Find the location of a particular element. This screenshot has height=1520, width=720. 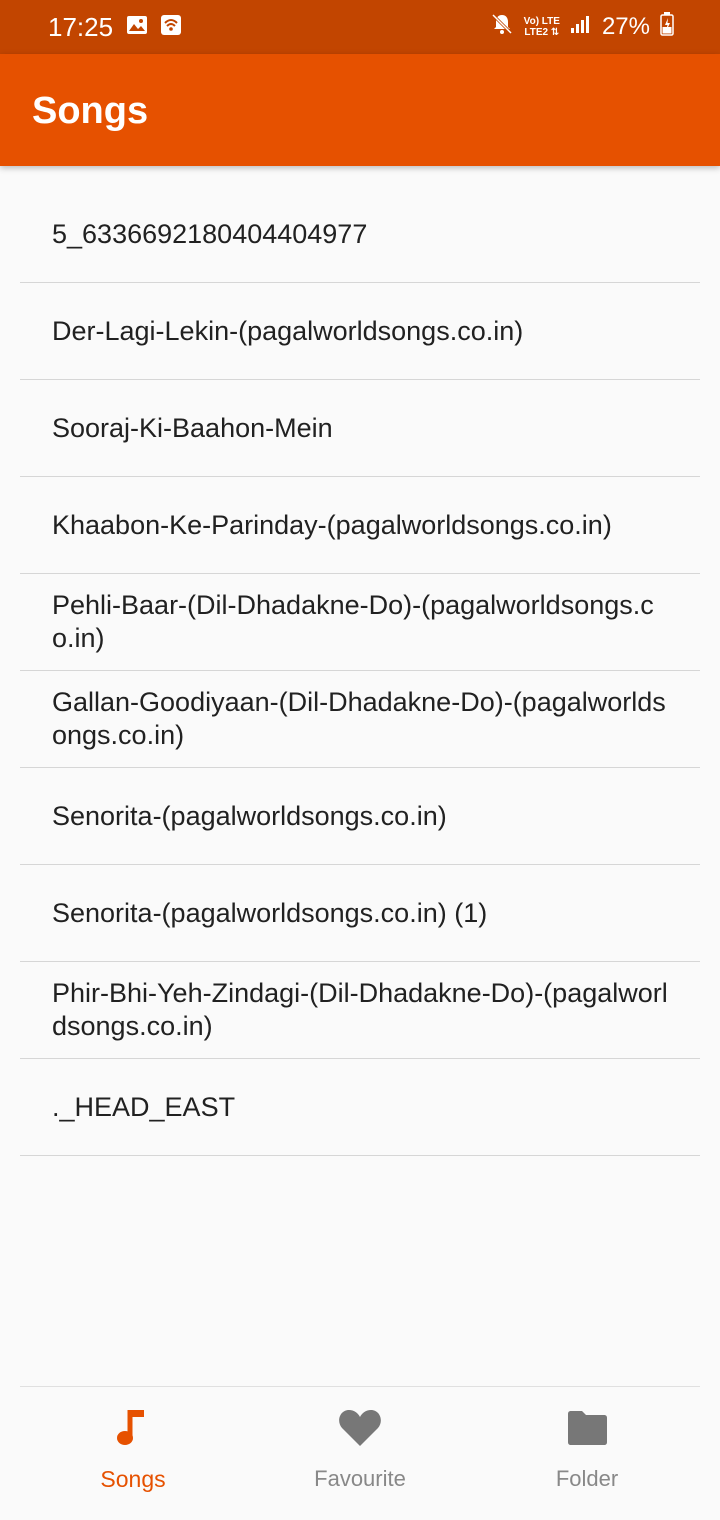

song-title: ._HEAD_EAST is located at coordinates (144, 1106).